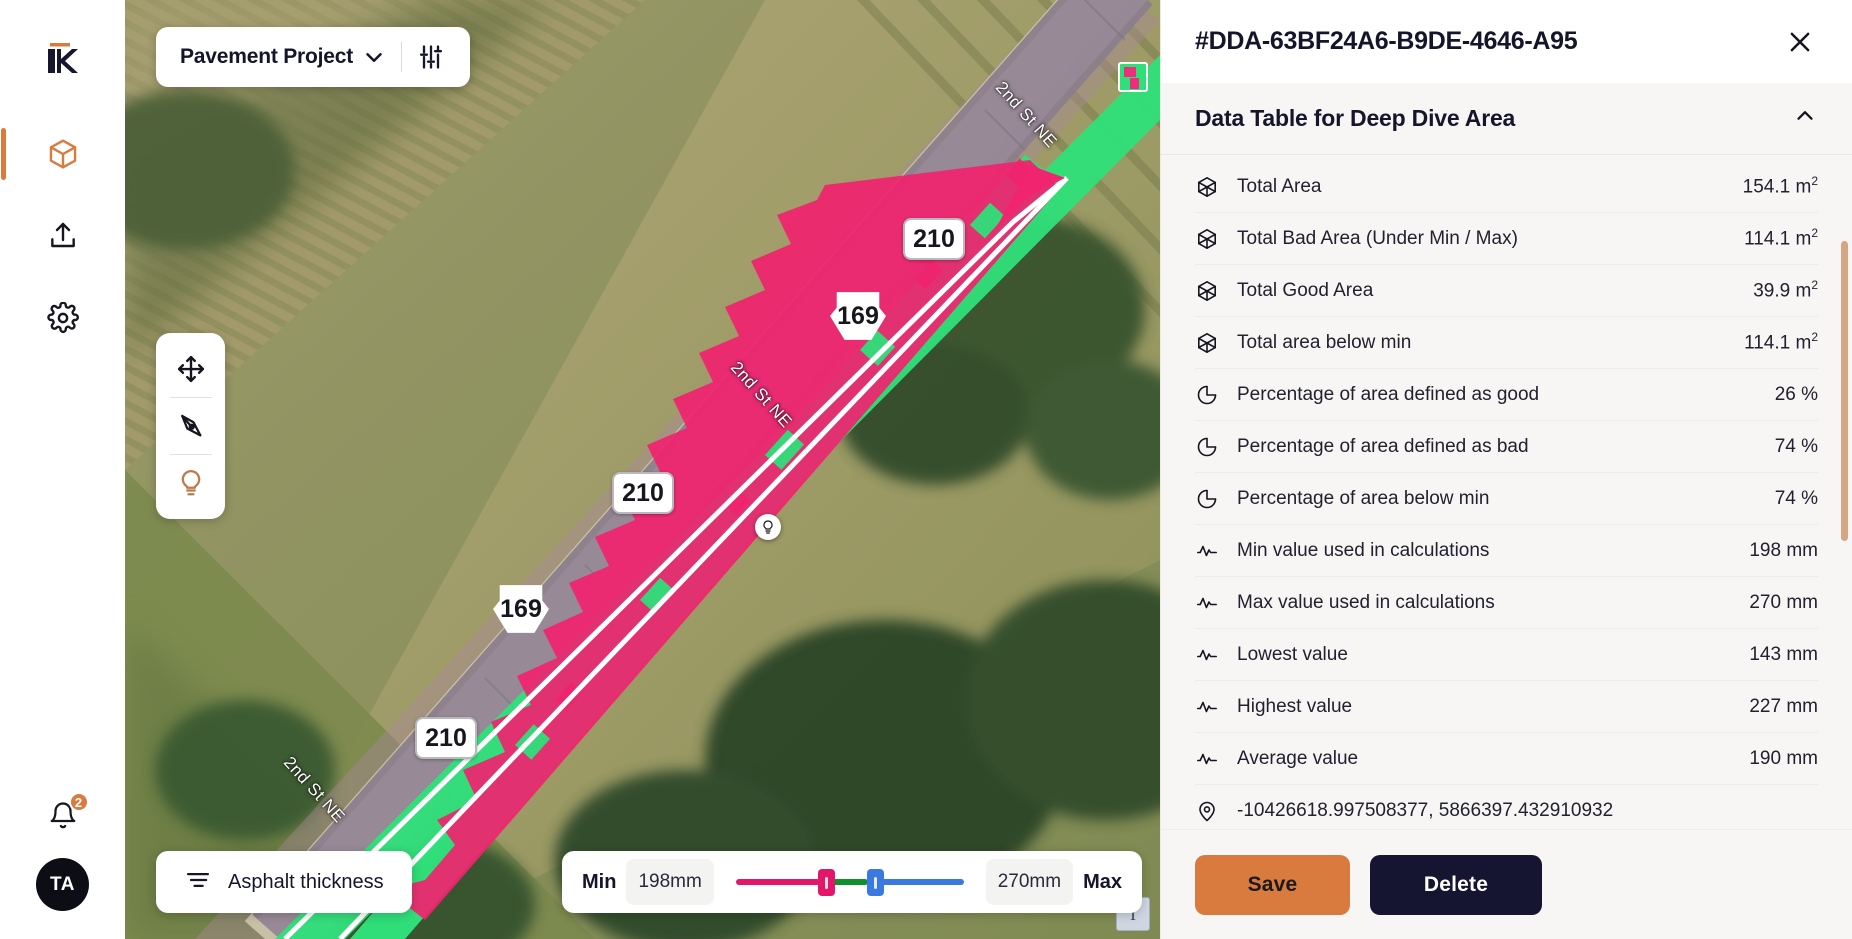 Image resolution: width=1852 pixels, height=939 pixels. What do you see at coordinates (1782, 291) in the screenshot?
I see `row-value-number: 39.9 m` at bounding box center [1782, 291].